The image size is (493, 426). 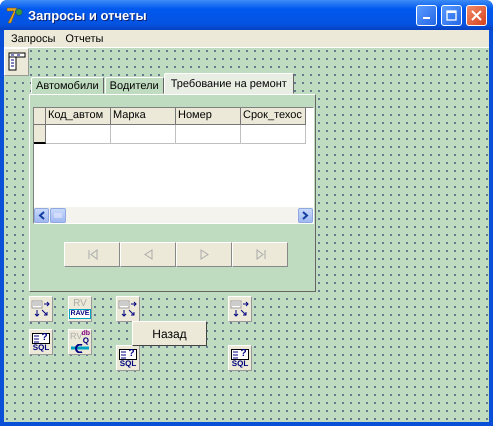 What do you see at coordinates (305, 215) in the screenshot?
I see `scroll-right-icon` at bounding box center [305, 215].